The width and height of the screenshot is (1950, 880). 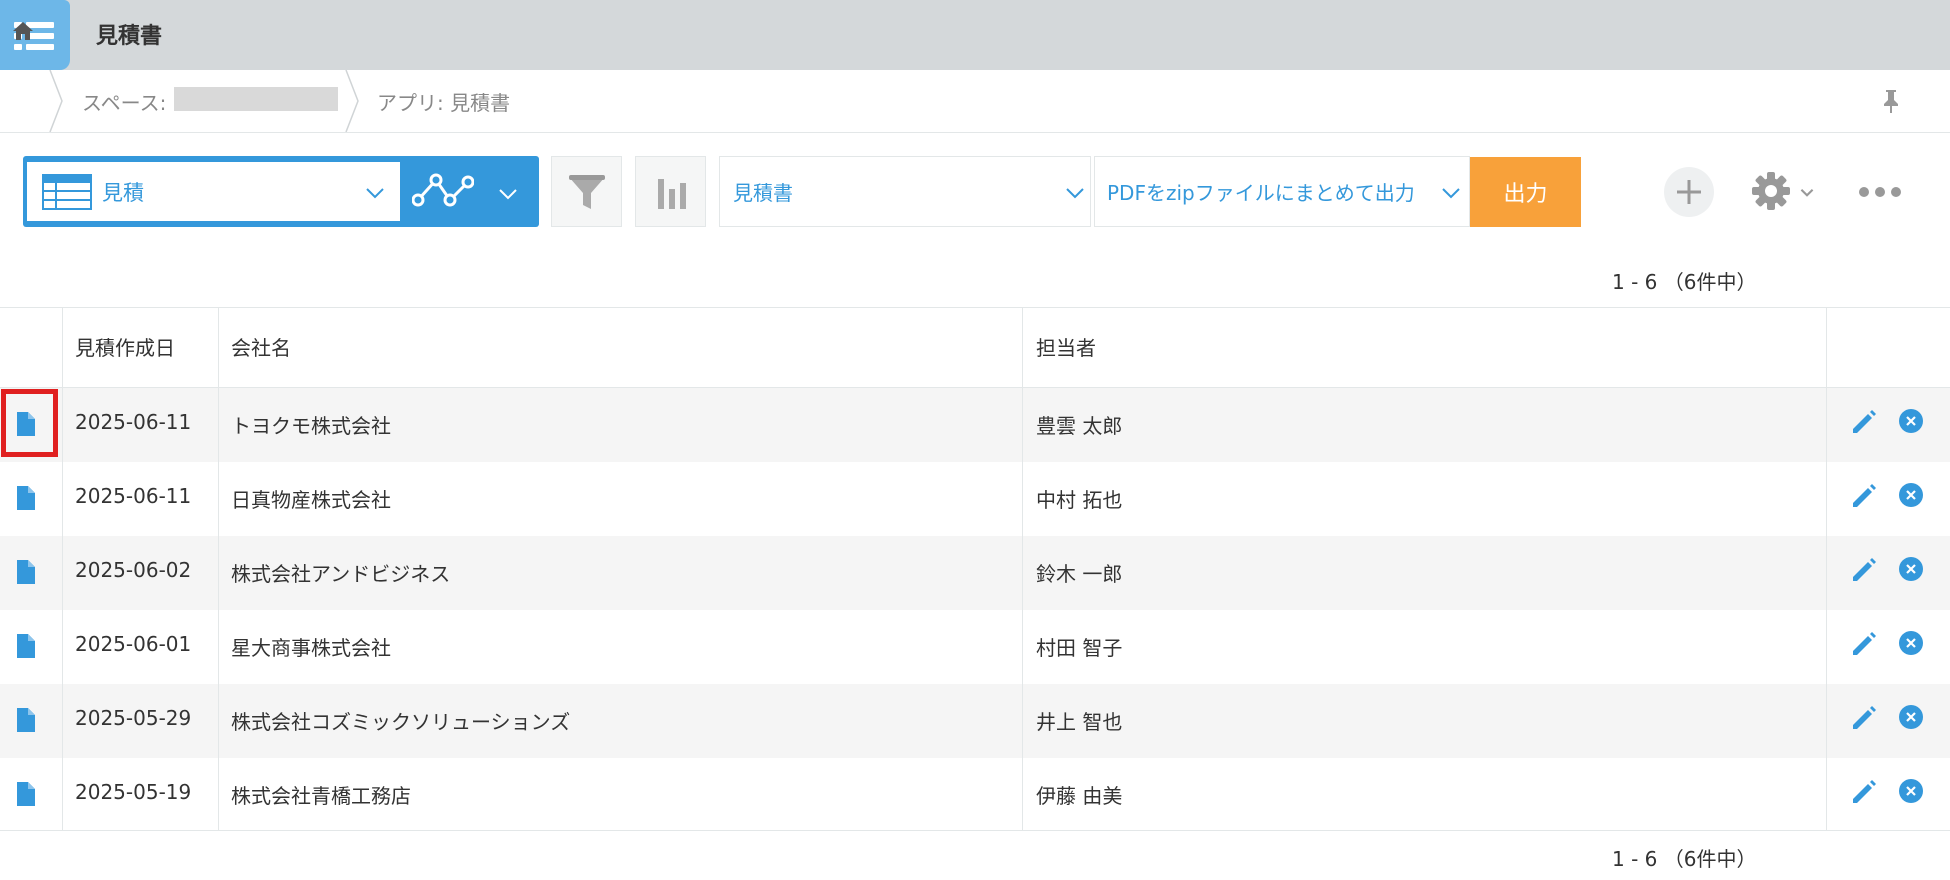 I want to click on filter-icon, so click(x=587, y=192).